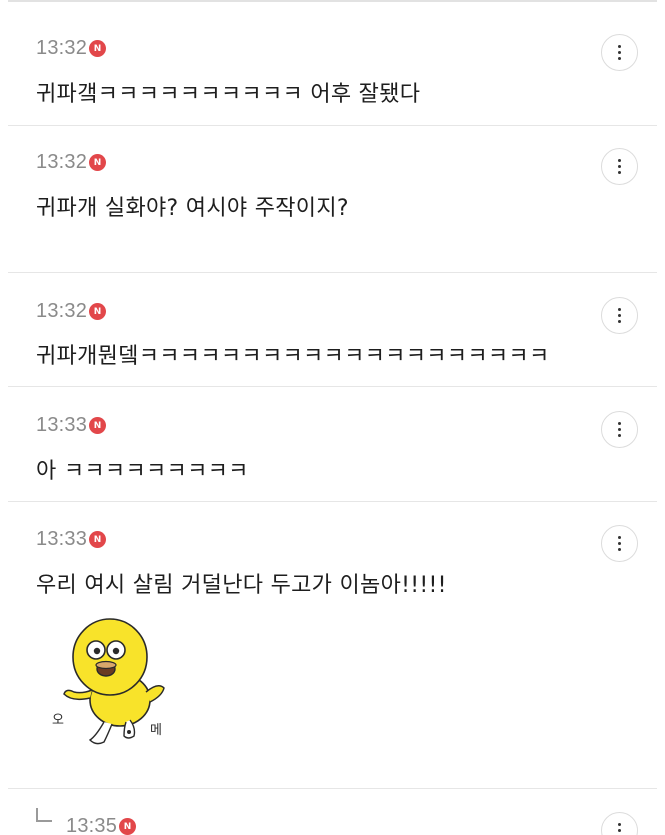  What do you see at coordinates (332, 1) in the screenshot?
I see `top-divider` at bounding box center [332, 1].